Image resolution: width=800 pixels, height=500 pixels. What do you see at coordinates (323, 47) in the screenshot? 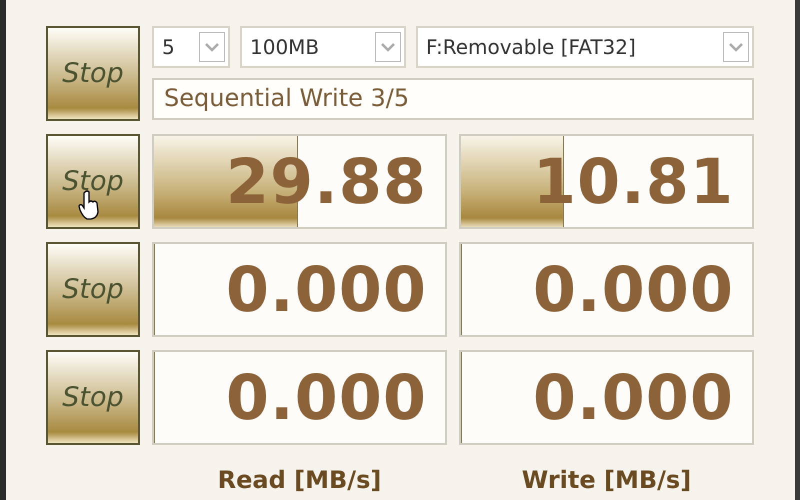
I see `size-select: 100MB` at bounding box center [323, 47].